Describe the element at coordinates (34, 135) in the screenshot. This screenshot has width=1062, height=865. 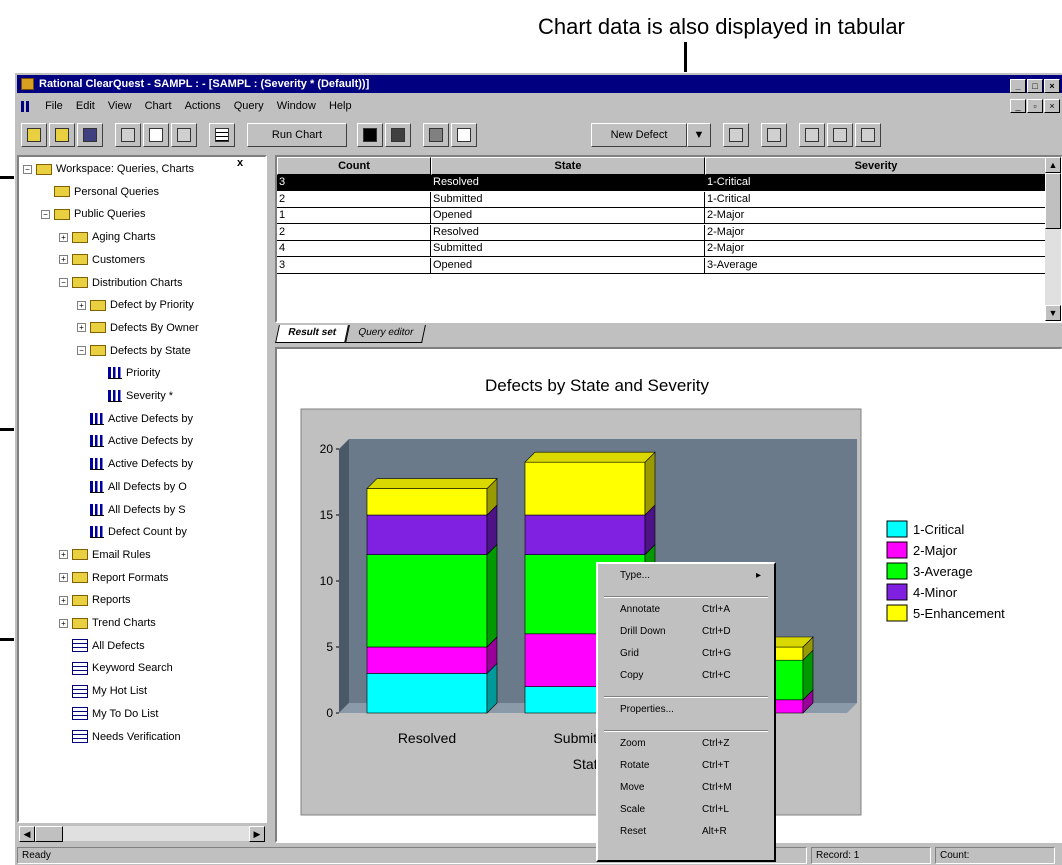
I see `new-query-button` at that location.